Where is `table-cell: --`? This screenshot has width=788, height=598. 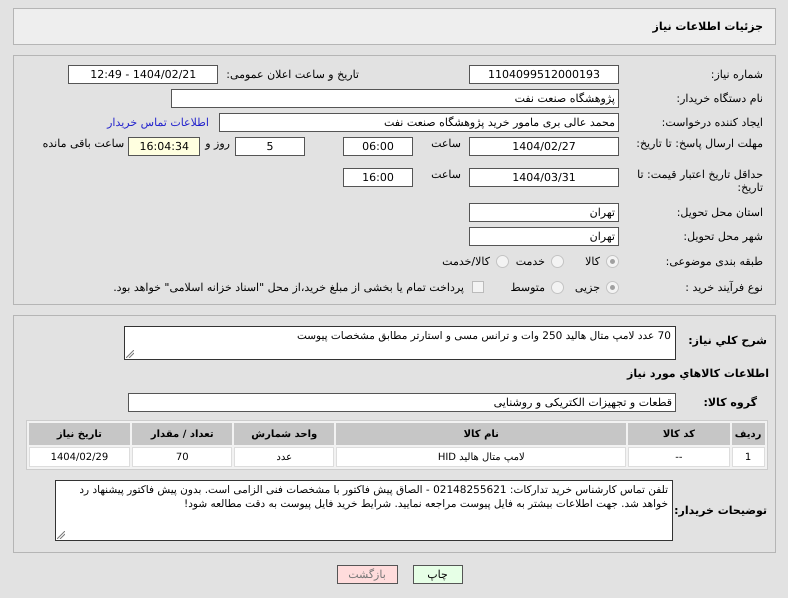
table-cell: -- is located at coordinates (679, 457).